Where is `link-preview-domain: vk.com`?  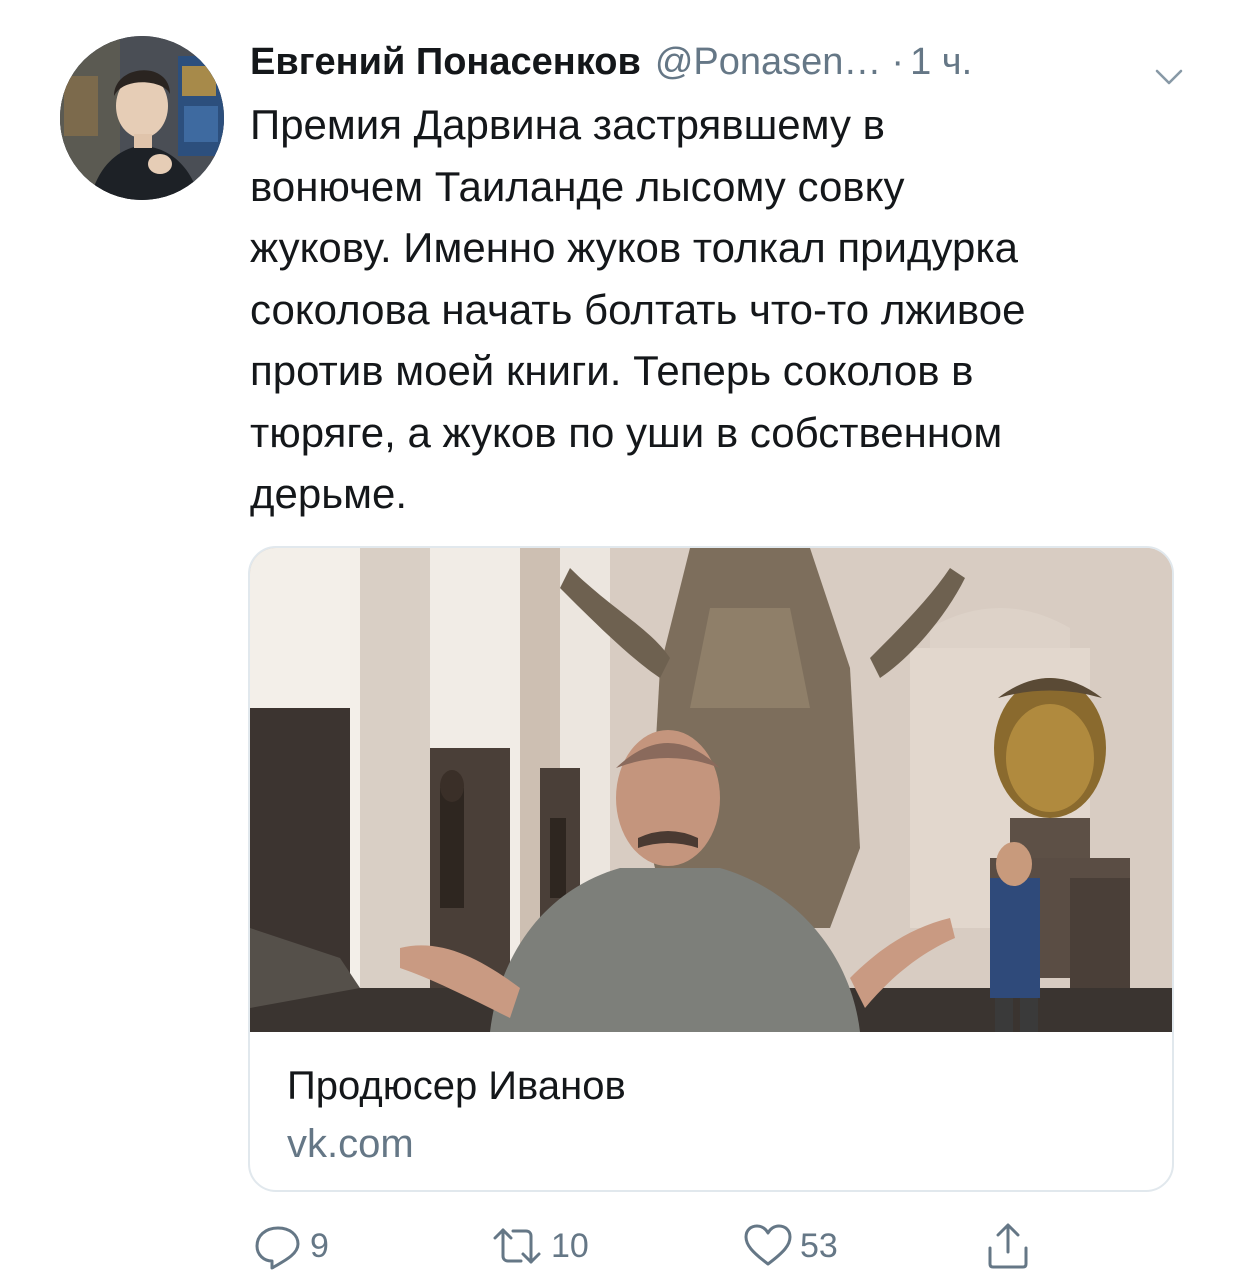 link-preview-domain: vk.com is located at coordinates (350, 1144).